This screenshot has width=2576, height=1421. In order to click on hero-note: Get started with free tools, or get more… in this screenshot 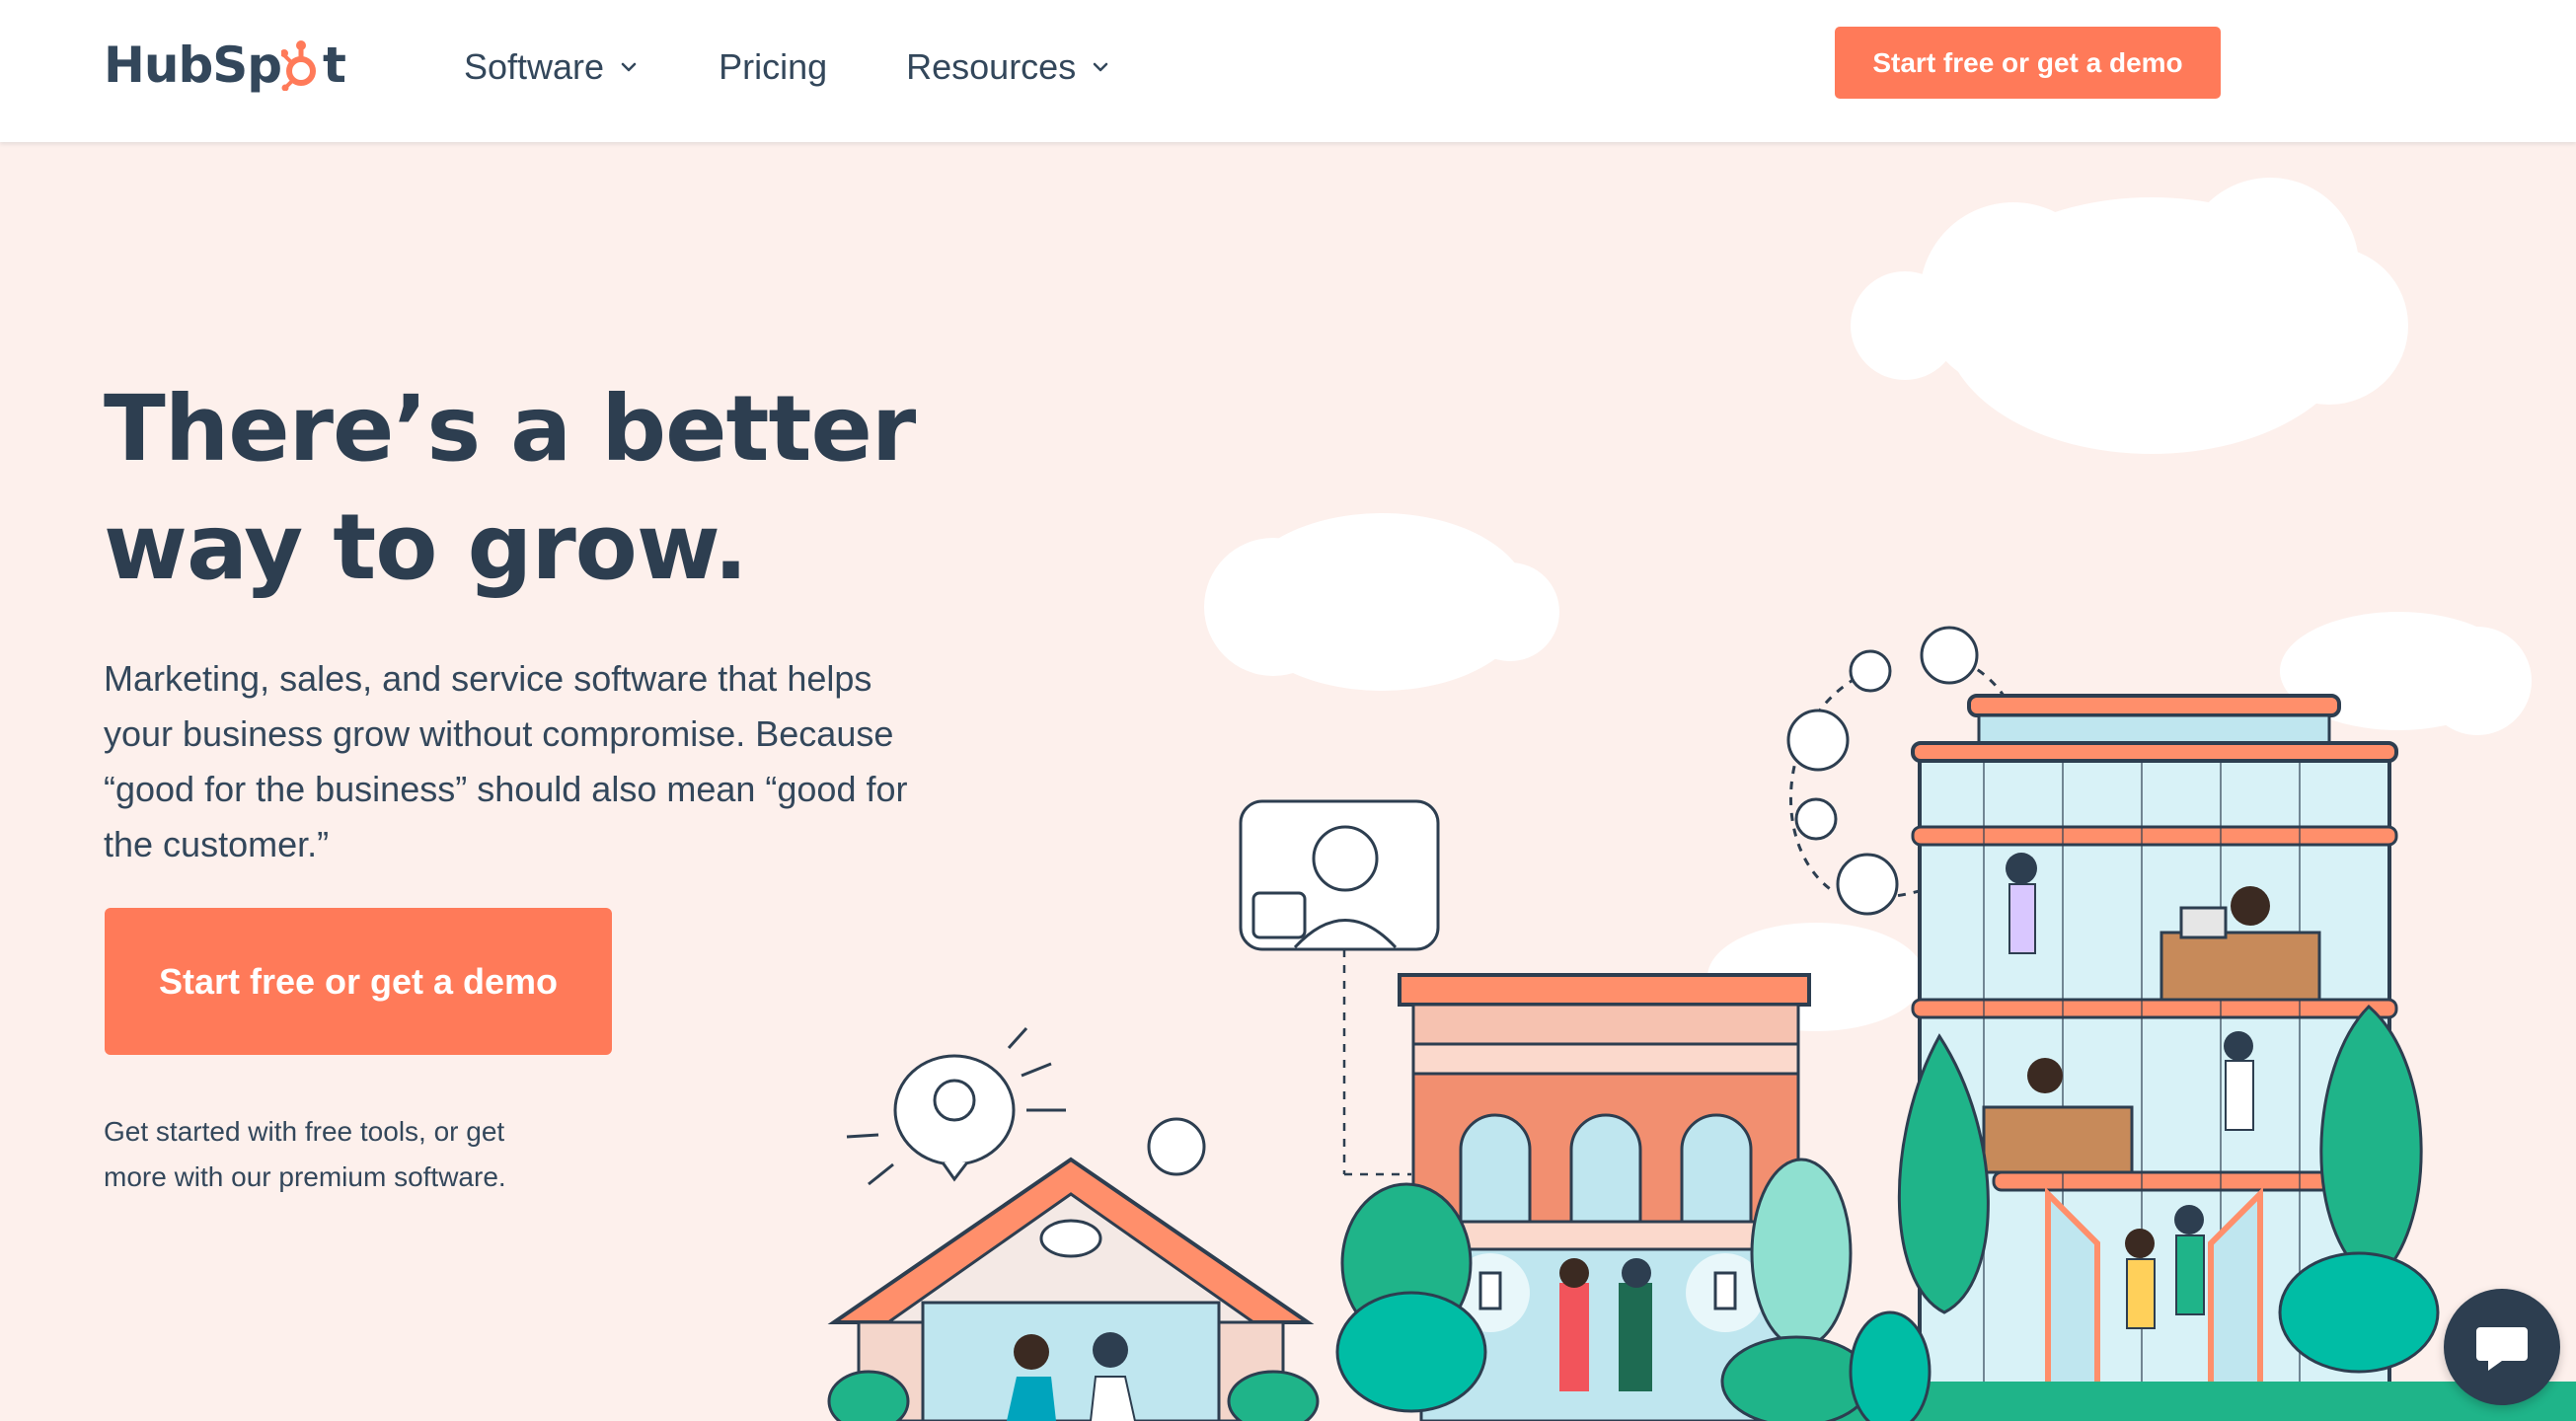, I will do `click(360, 1154)`.